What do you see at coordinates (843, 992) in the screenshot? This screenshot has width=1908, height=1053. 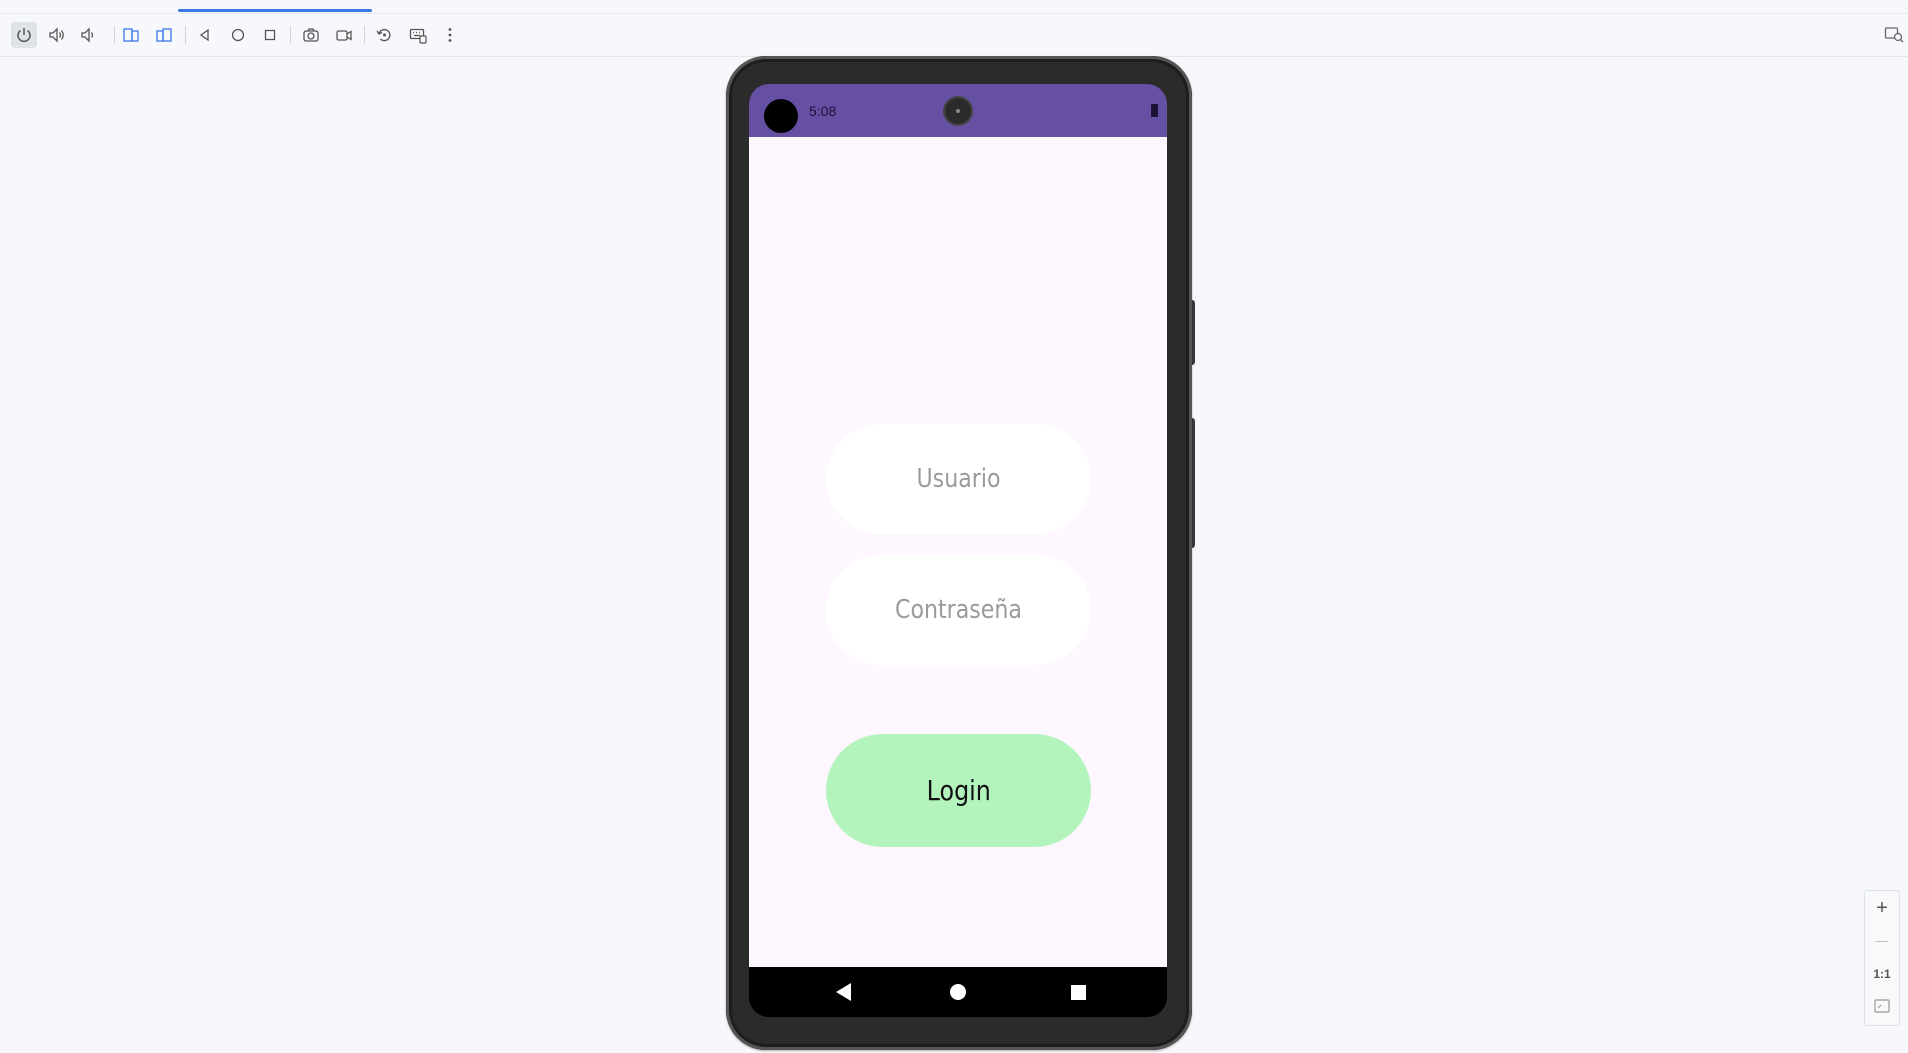 I see `nav-back-icon` at bounding box center [843, 992].